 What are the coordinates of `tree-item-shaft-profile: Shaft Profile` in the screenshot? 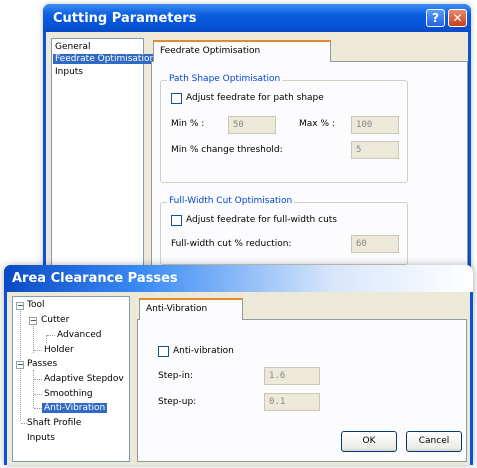 It's located at (54, 423).